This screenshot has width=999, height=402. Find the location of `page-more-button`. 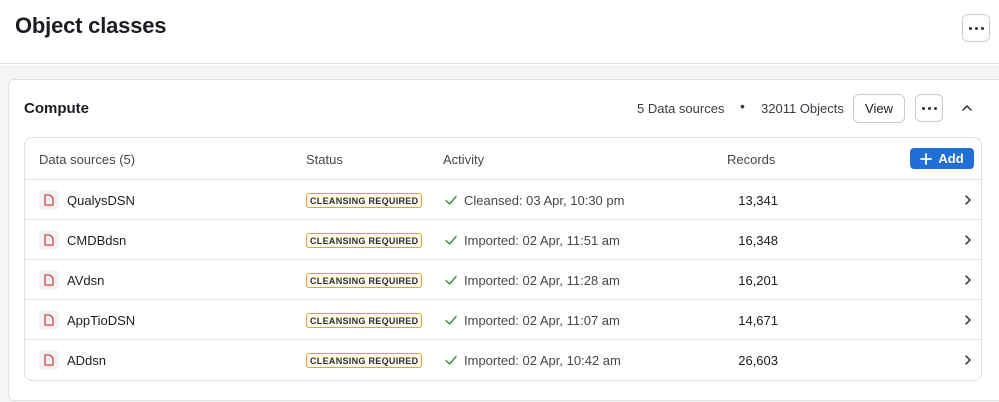

page-more-button is located at coordinates (976, 28).